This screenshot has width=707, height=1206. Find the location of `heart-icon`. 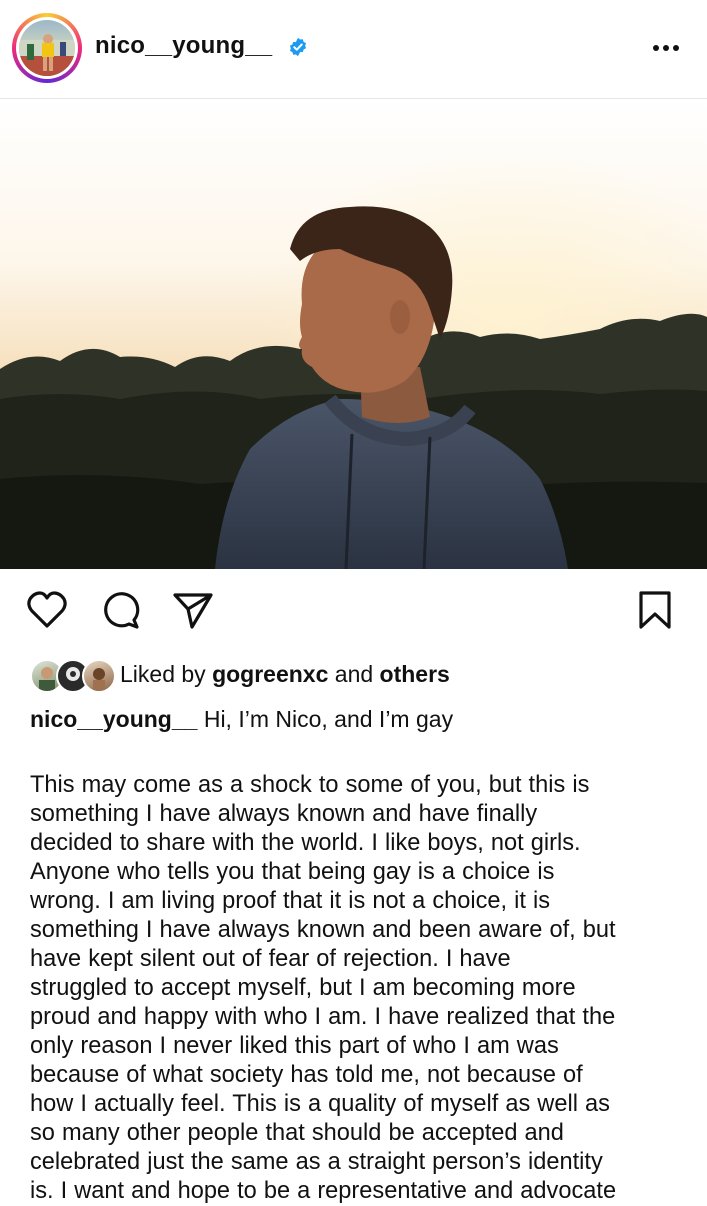

heart-icon is located at coordinates (47, 610).